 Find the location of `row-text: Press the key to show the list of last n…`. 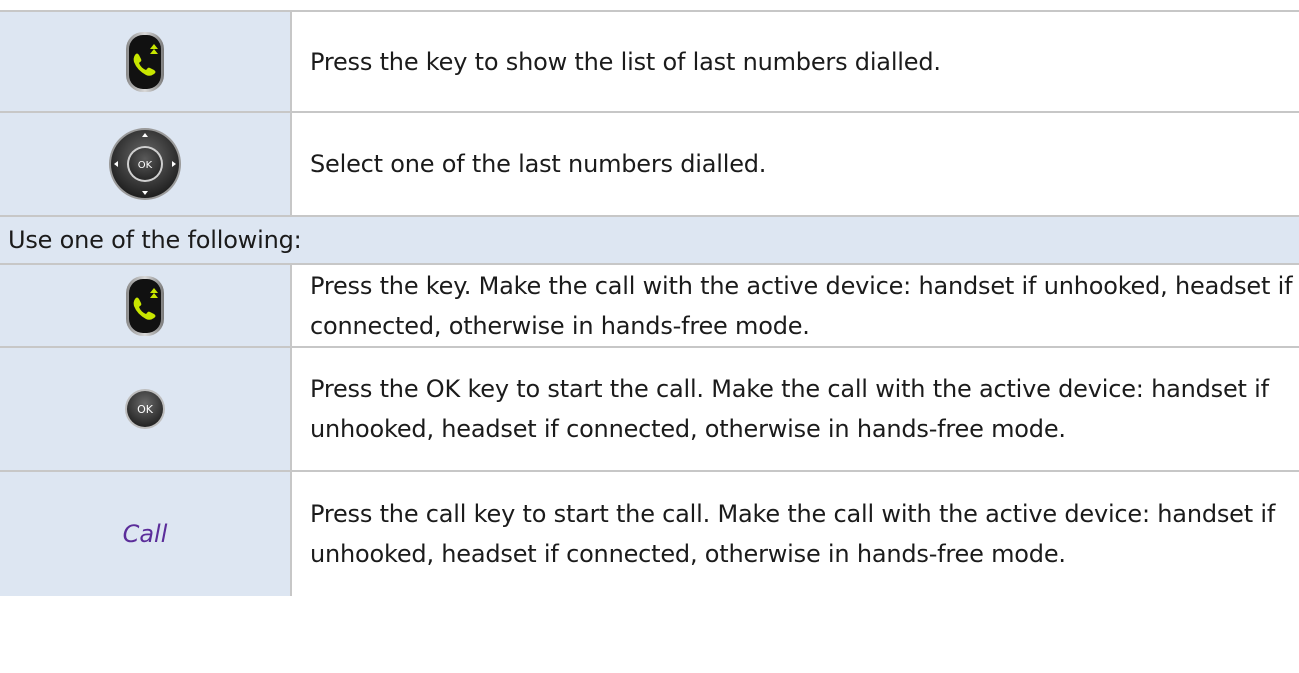

row-text: Press the key to show the list of last n… is located at coordinates (625, 61).